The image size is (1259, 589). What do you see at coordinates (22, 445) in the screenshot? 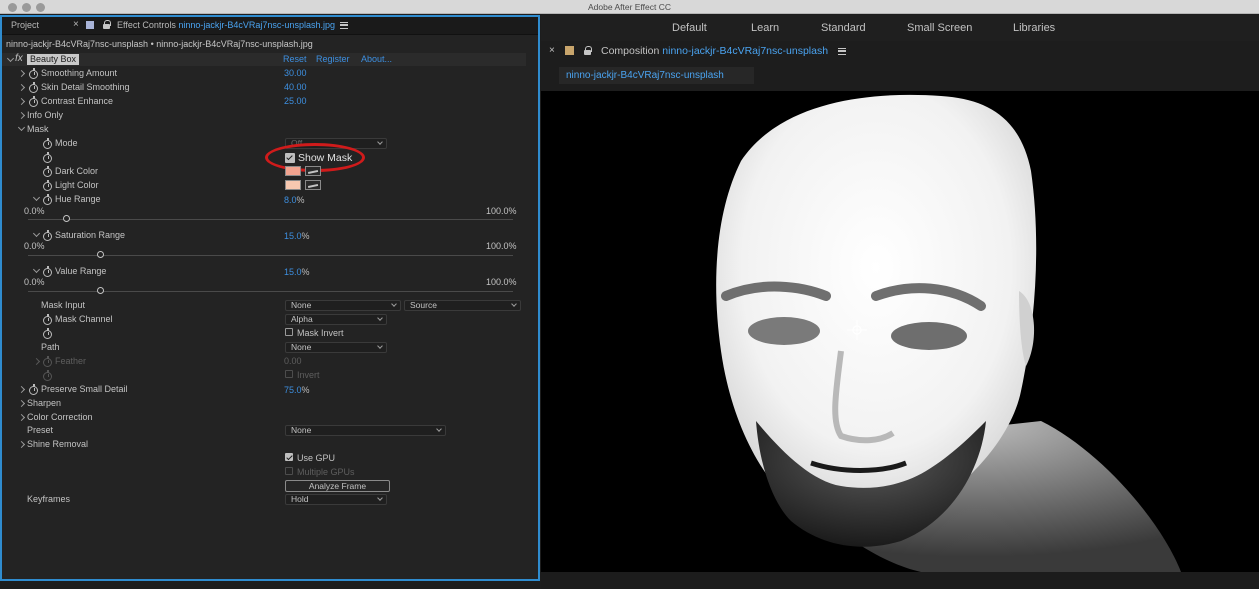
I see `twirl-shine-removal-icon` at bounding box center [22, 445].